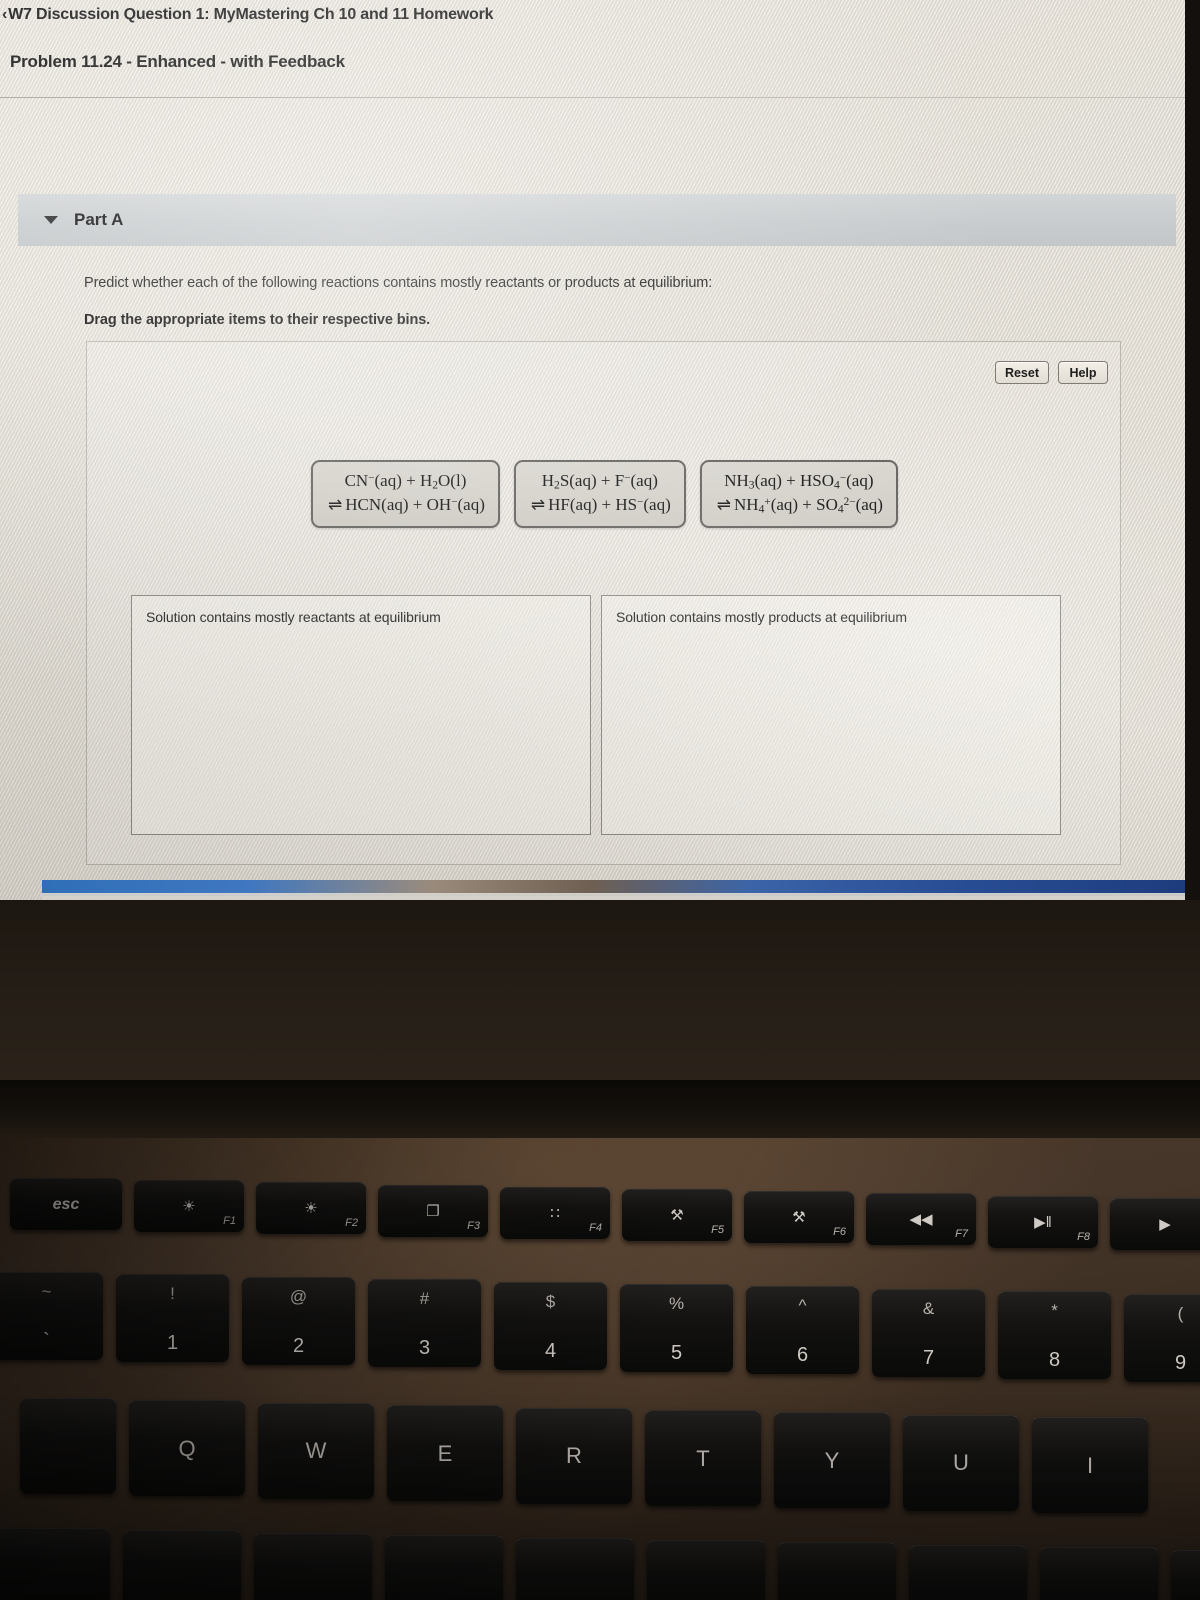 Image resolution: width=1200 pixels, height=1600 pixels. Describe the element at coordinates (1185, 1574) in the screenshot. I see `key-l` at that location.